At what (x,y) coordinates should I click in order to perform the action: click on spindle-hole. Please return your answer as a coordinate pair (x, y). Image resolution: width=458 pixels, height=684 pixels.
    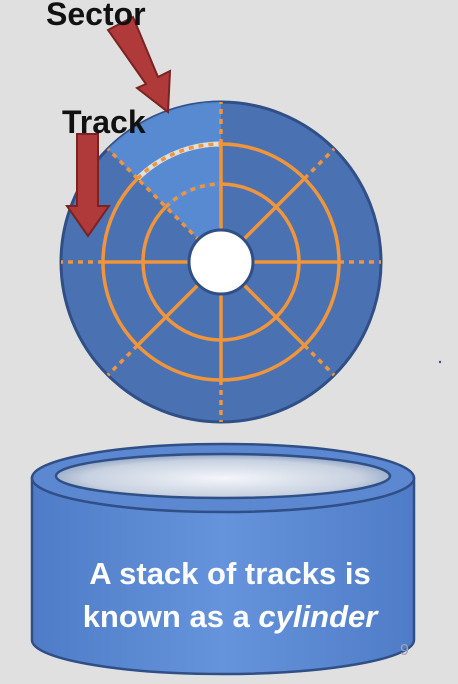
    Looking at the image, I should click on (221, 262).